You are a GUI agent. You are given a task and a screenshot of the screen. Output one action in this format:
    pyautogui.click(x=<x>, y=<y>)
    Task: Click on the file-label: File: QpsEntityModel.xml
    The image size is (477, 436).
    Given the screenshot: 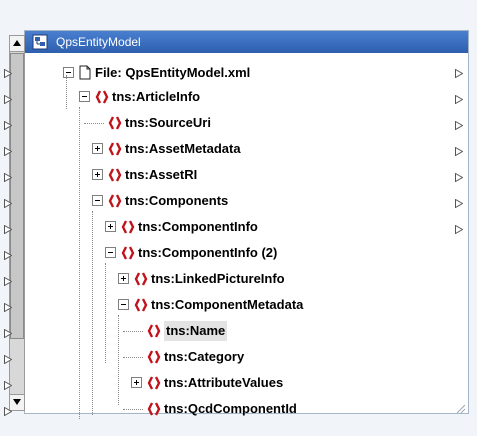 What is the action you would take?
    pyautogui.click(x=173, y=72)
    